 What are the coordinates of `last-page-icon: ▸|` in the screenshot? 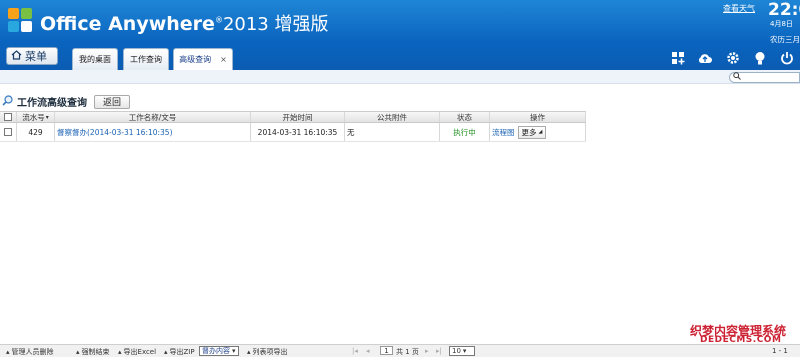 It's located at (439, 351).